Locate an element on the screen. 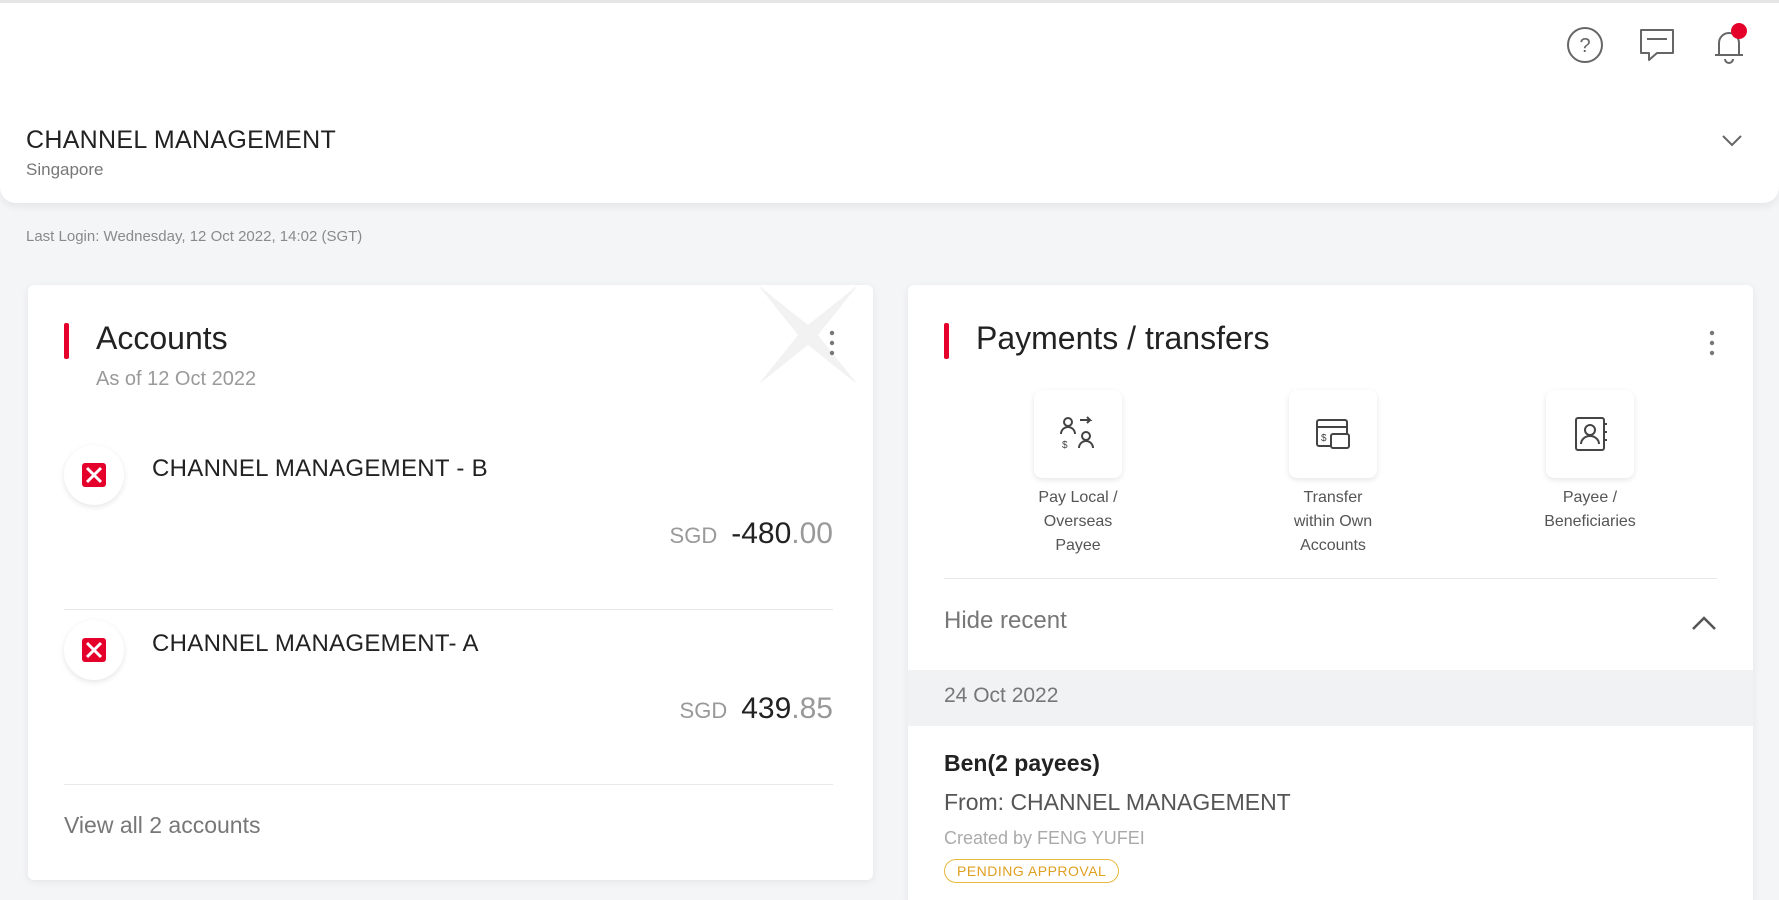 The height and width of the screenshot is (900, 1779). payee-book-icon is located at coordinates (1590, 434).